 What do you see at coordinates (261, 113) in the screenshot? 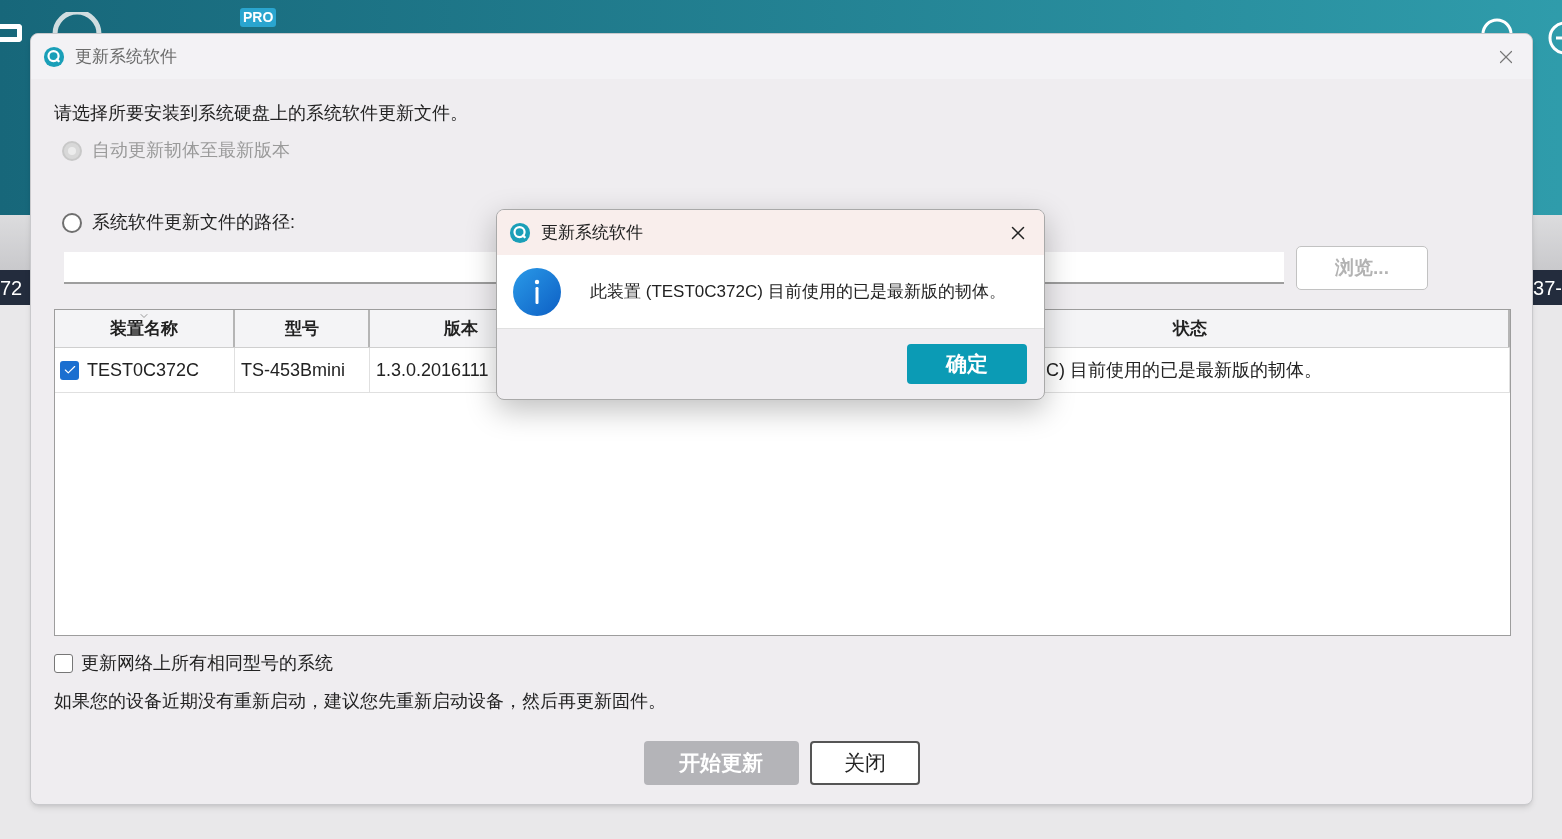
I see `instruction-text: 请选择所要安装到系统硬盘上的系统软件更新文件。` at bounding box center [261, 113].